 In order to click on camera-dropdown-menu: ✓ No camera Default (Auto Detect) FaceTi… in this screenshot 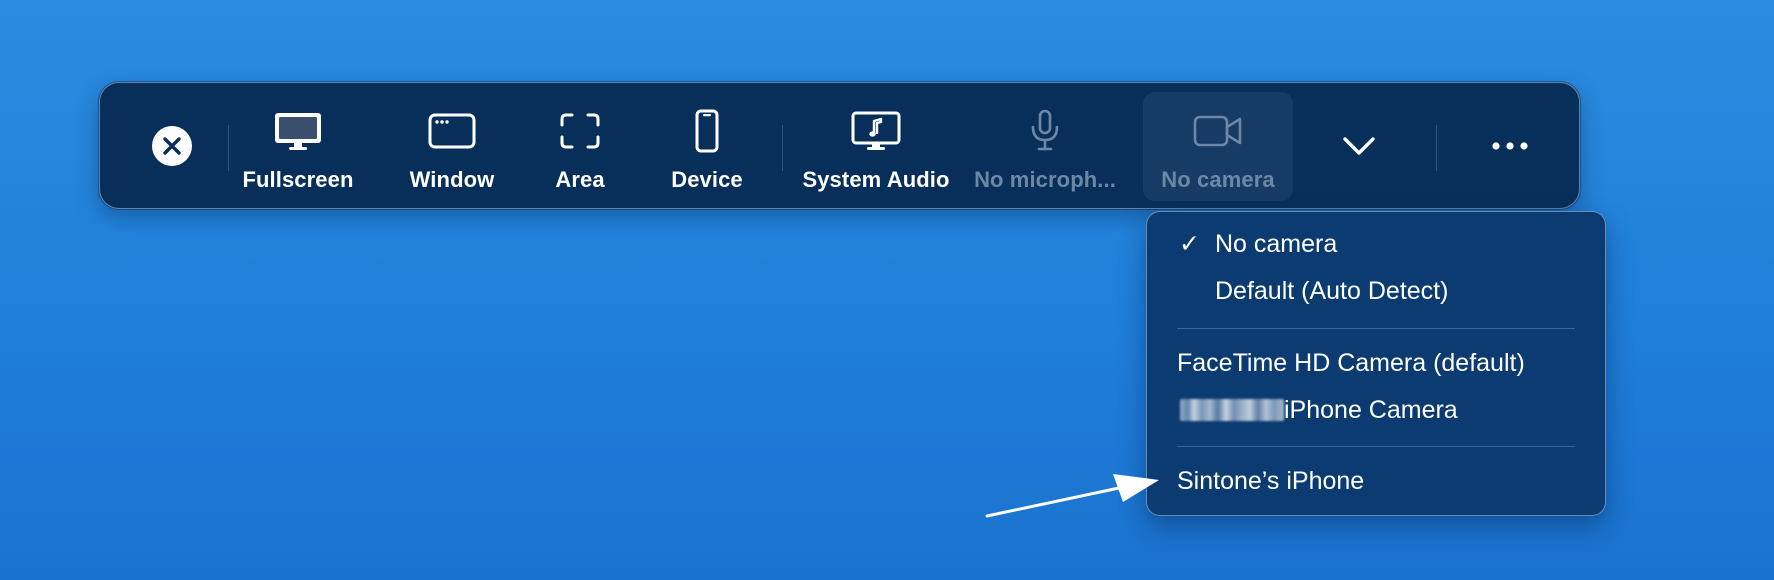, I will do `click(1376, 363)`.